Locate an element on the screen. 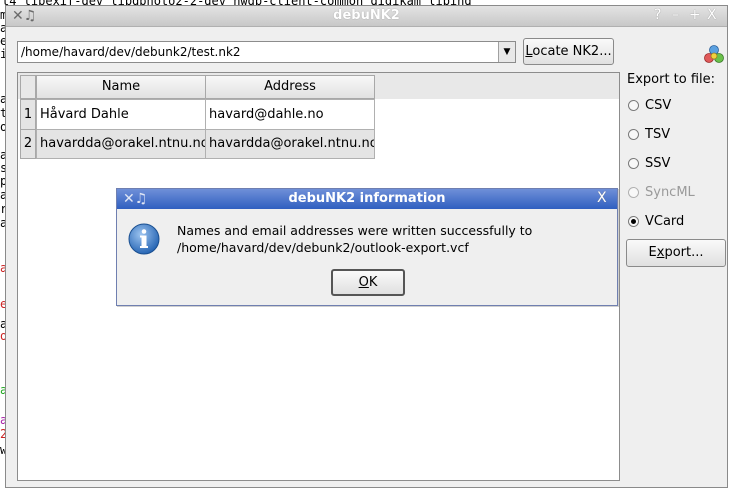  ok-button-label: K is located at coordinates (373, 282).